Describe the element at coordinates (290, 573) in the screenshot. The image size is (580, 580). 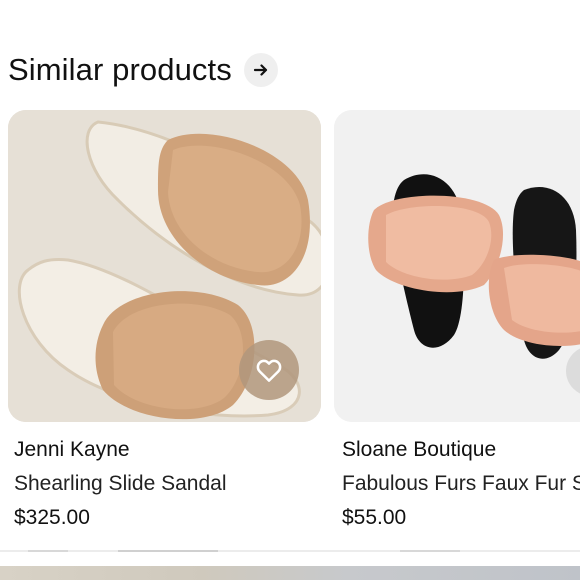
I see `next-section-preview` at that location.